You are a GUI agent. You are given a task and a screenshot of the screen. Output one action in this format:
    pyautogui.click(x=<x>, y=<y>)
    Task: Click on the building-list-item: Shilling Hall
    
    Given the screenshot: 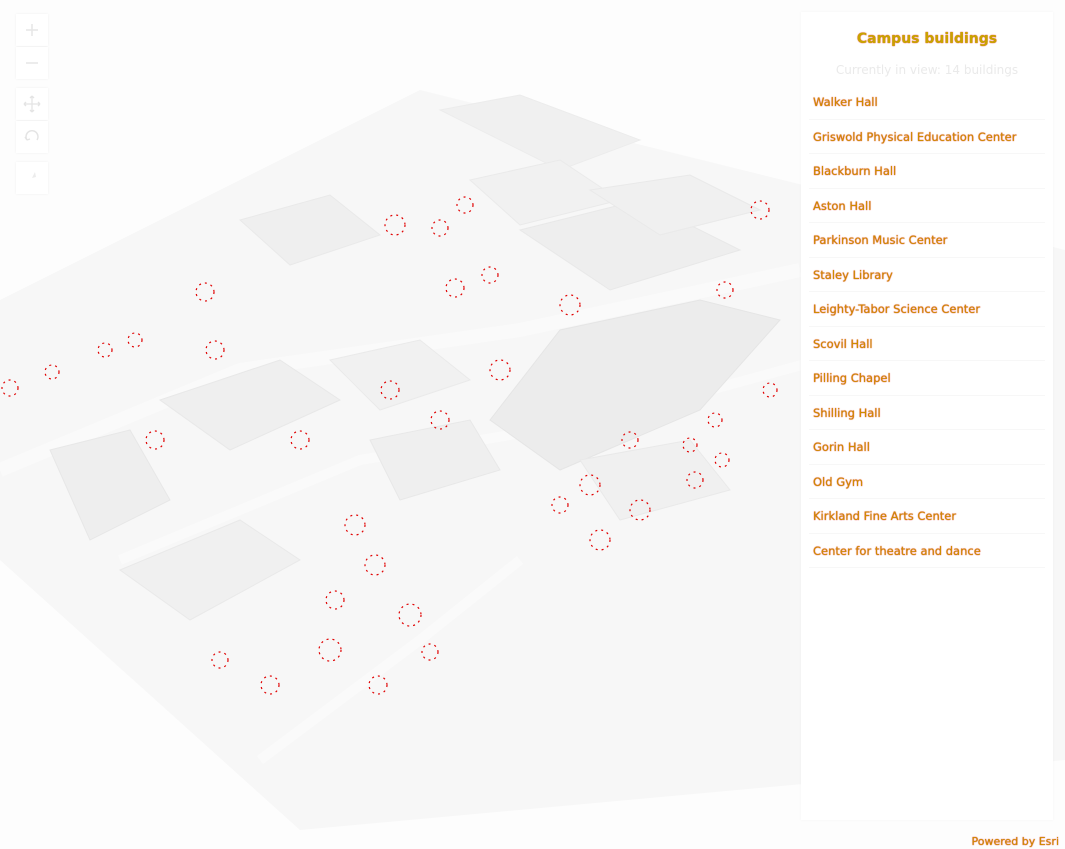 What is the action you would take?
    pyautogui.click(x=927, y=413)
    